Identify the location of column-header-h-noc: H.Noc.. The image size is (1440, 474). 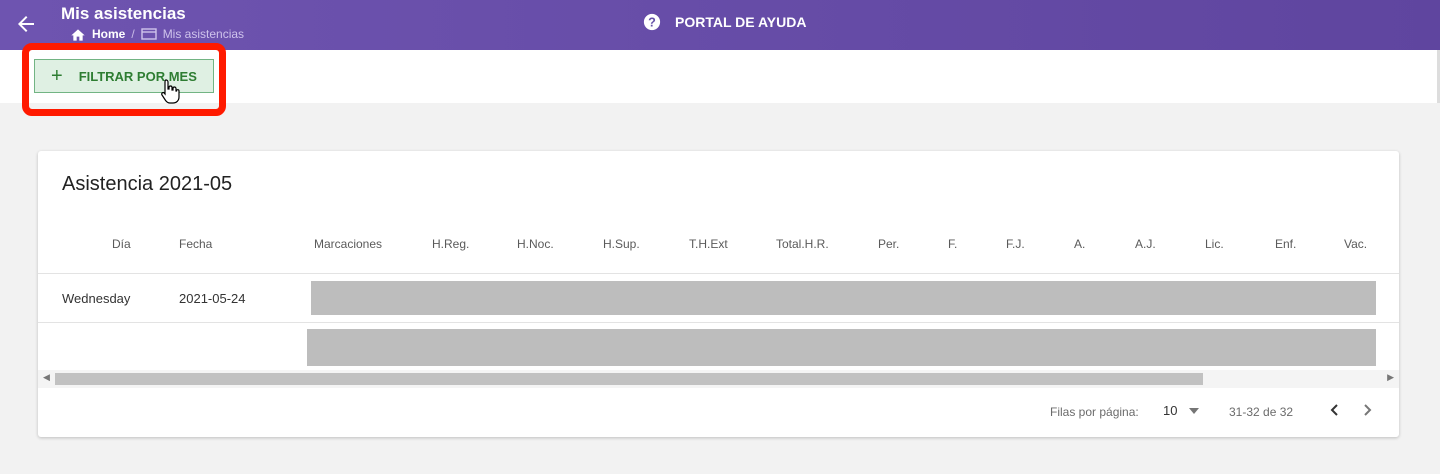
(535, 244).